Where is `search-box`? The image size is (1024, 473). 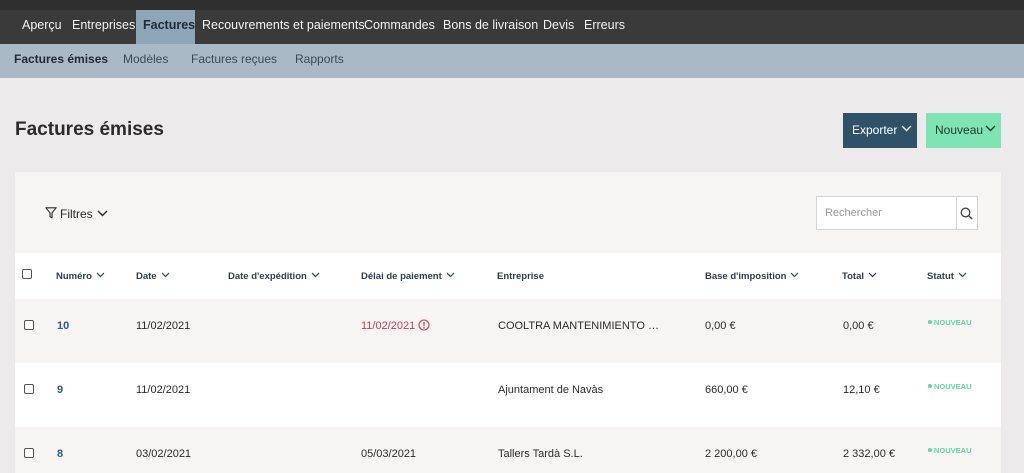
search-box is located at coordinates (897, 213).